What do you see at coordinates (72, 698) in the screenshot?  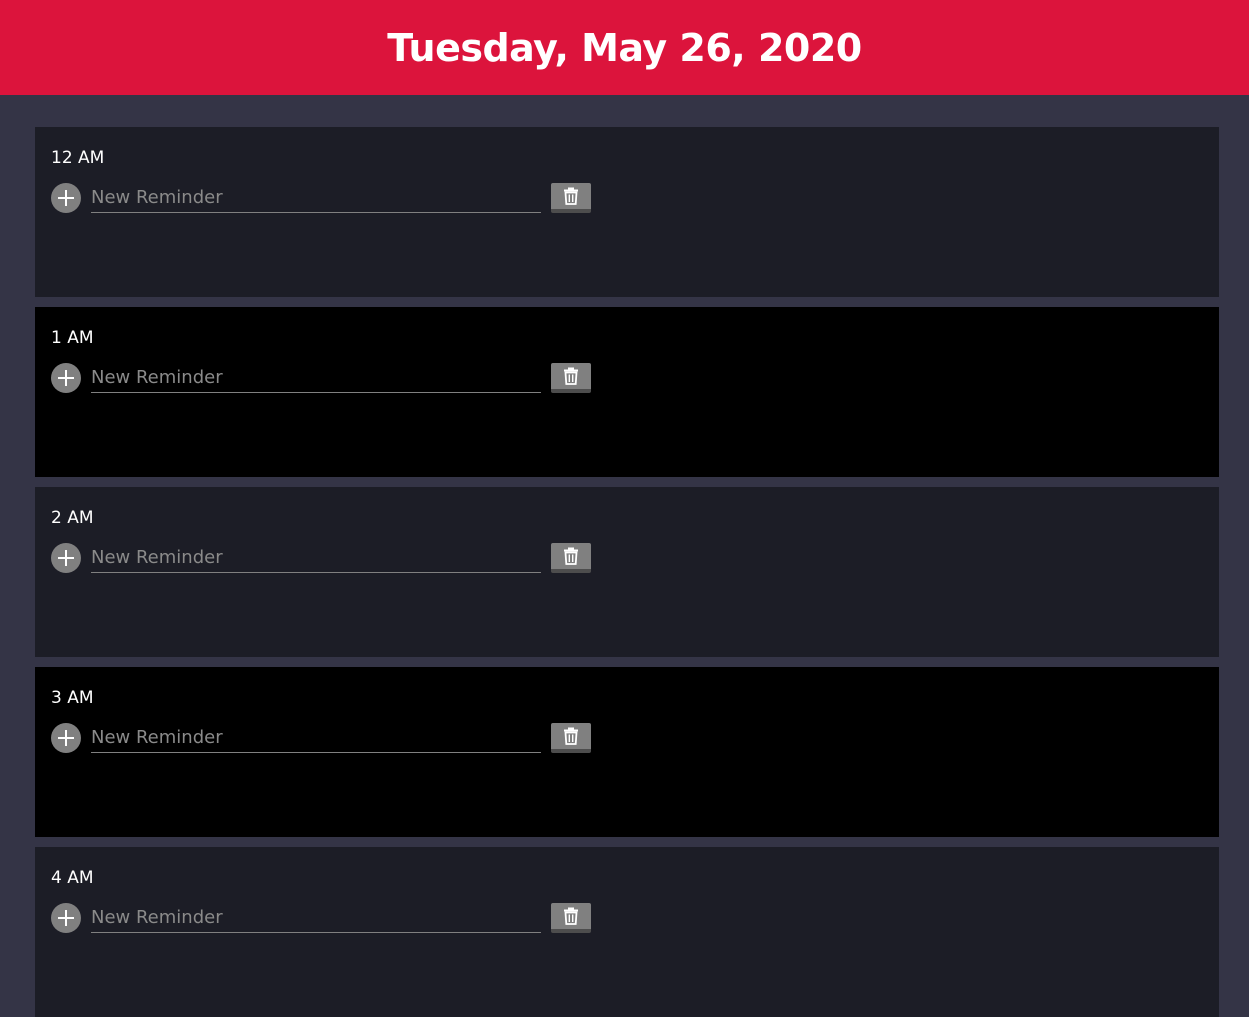 I see `hour-label: 3 AM` at bounding box center [72, 698].